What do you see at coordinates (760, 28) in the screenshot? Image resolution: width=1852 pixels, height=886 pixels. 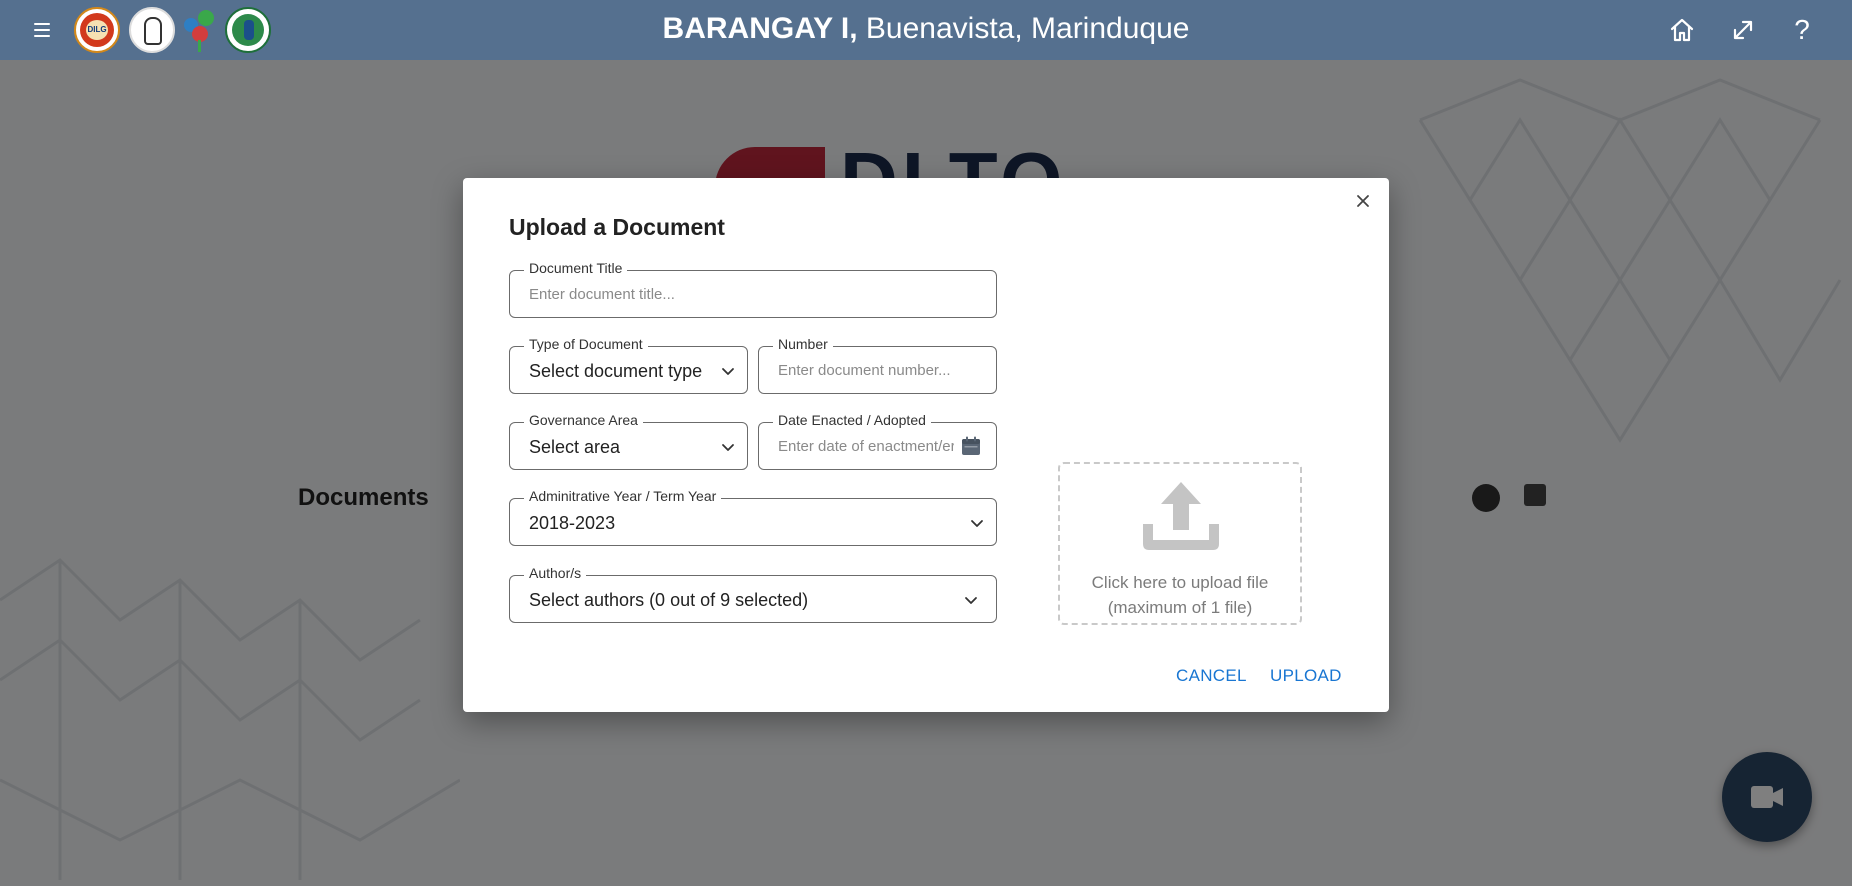 I see `title-barangay: BARANGAY I,` at bounding box center [760, 28].